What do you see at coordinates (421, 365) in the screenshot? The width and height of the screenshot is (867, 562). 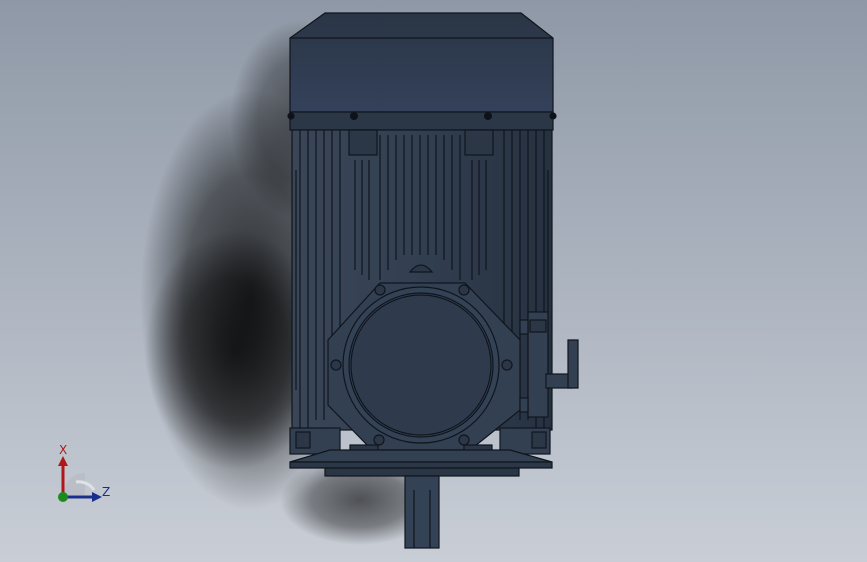 I see `bearing-cover` at bounding box center [421, 365].